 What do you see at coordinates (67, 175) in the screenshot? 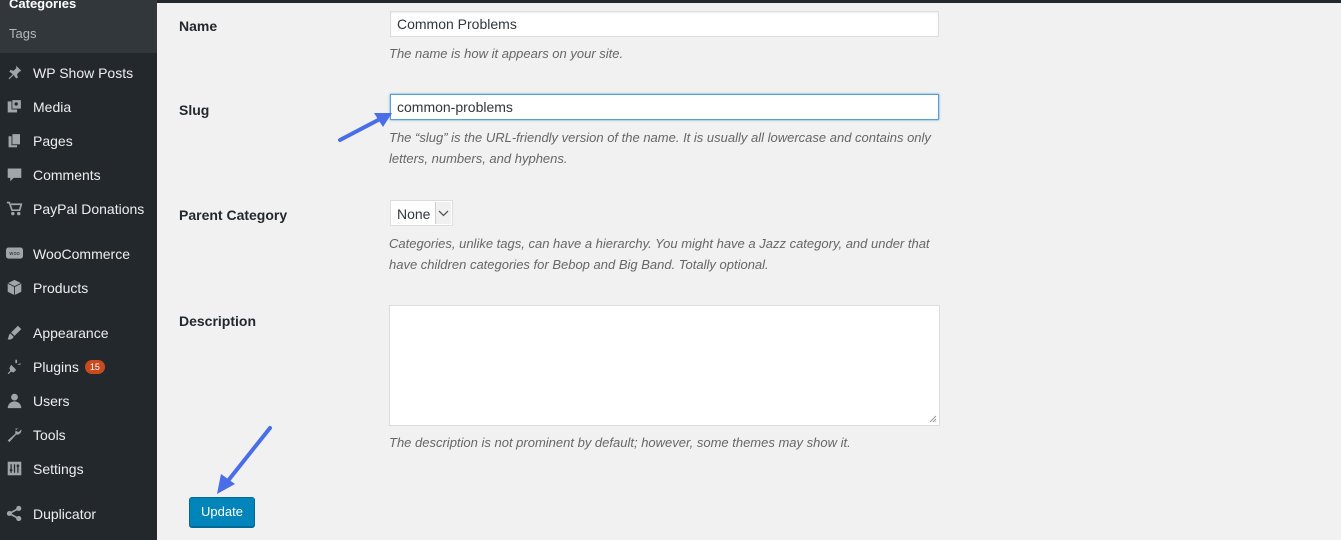
I see `sidebar-item-label: Comments` at bounding box center [67, 175].